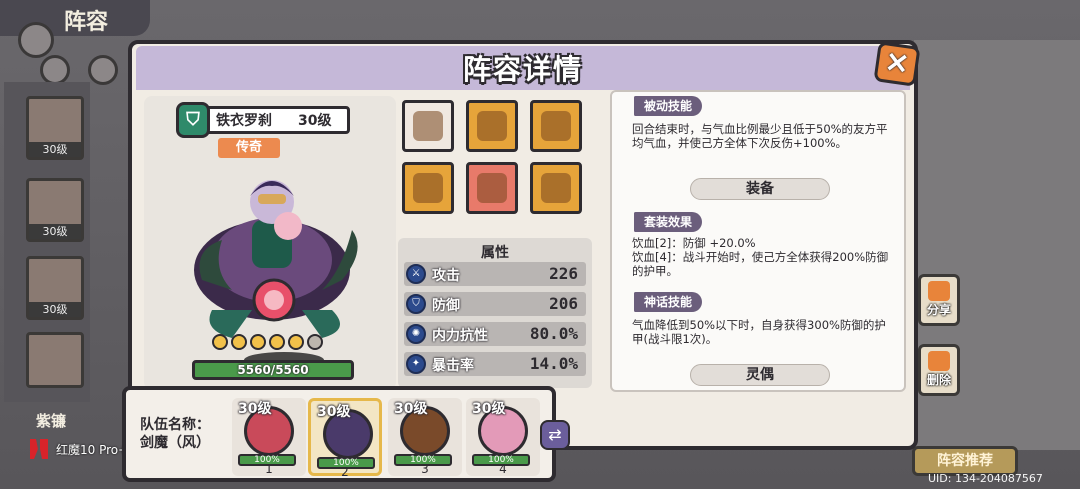 The image size is (1080, 489). What do you see at coordinates (269, 437) in the screenshot?
I see `team-member-1: 30级 100% 1` at bounding box center [269, 437].